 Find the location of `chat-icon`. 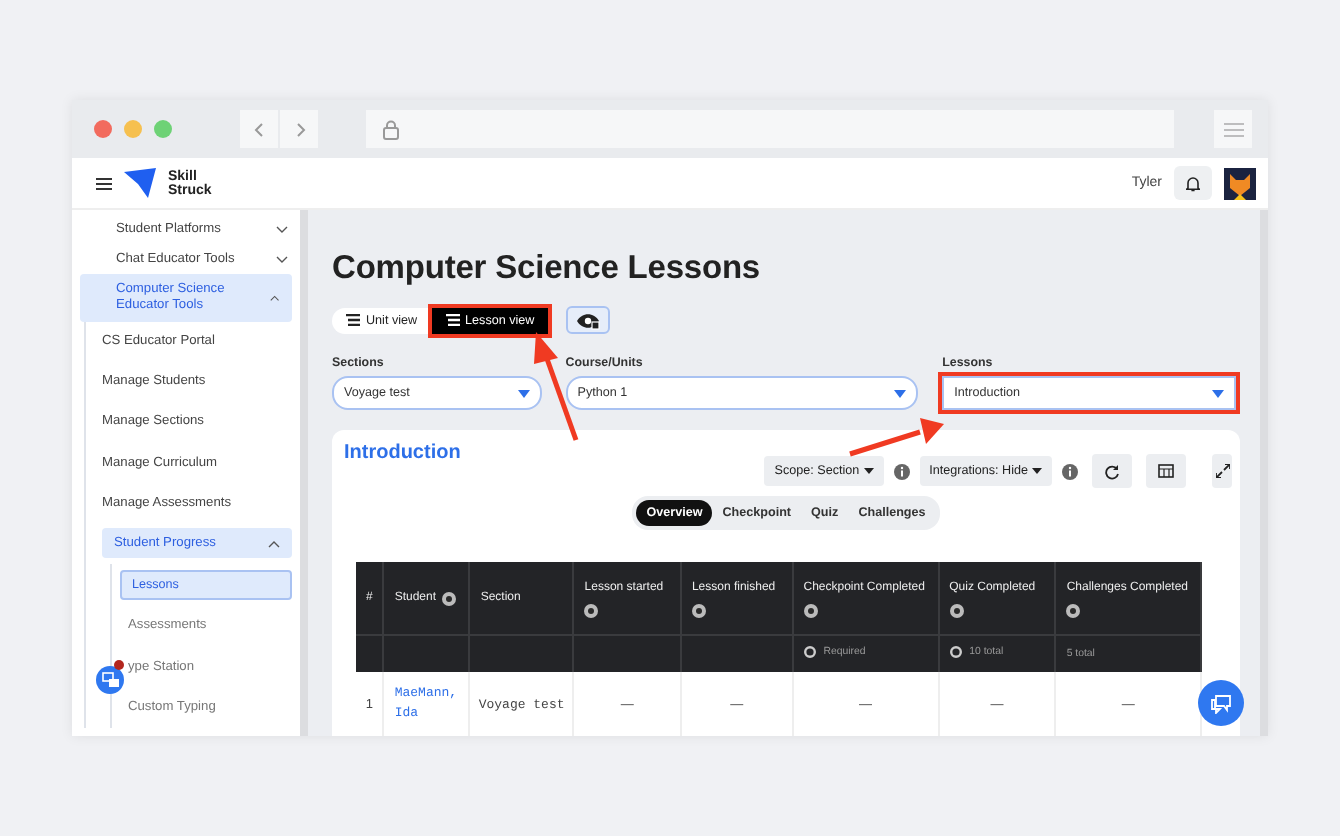

chat-icon is located at coordinates (1221, 703).